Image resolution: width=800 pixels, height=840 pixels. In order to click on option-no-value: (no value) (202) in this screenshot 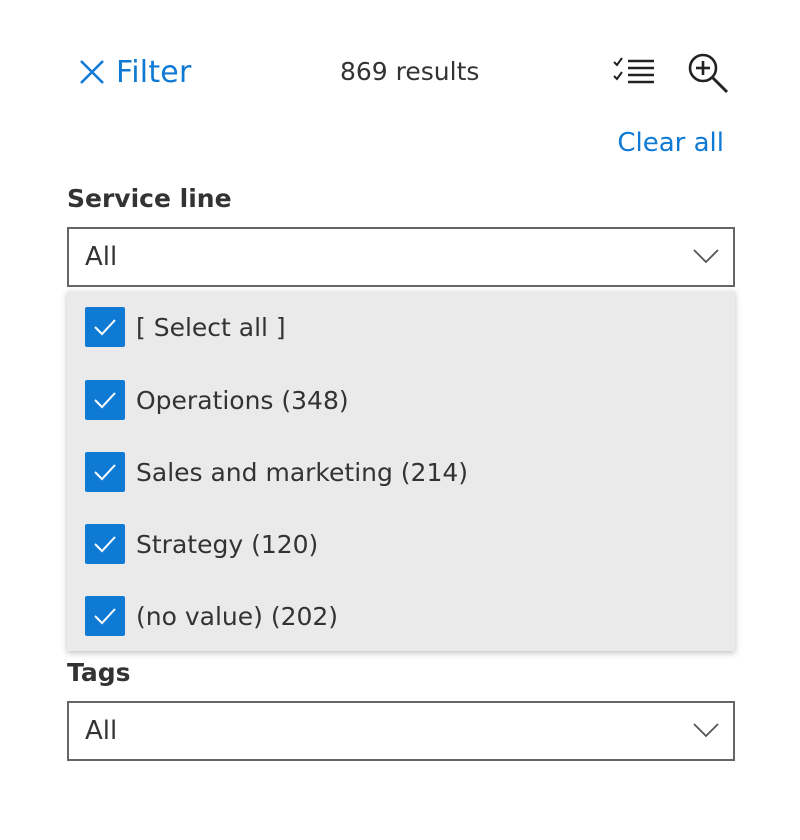, I will do `click(211, 616)`.